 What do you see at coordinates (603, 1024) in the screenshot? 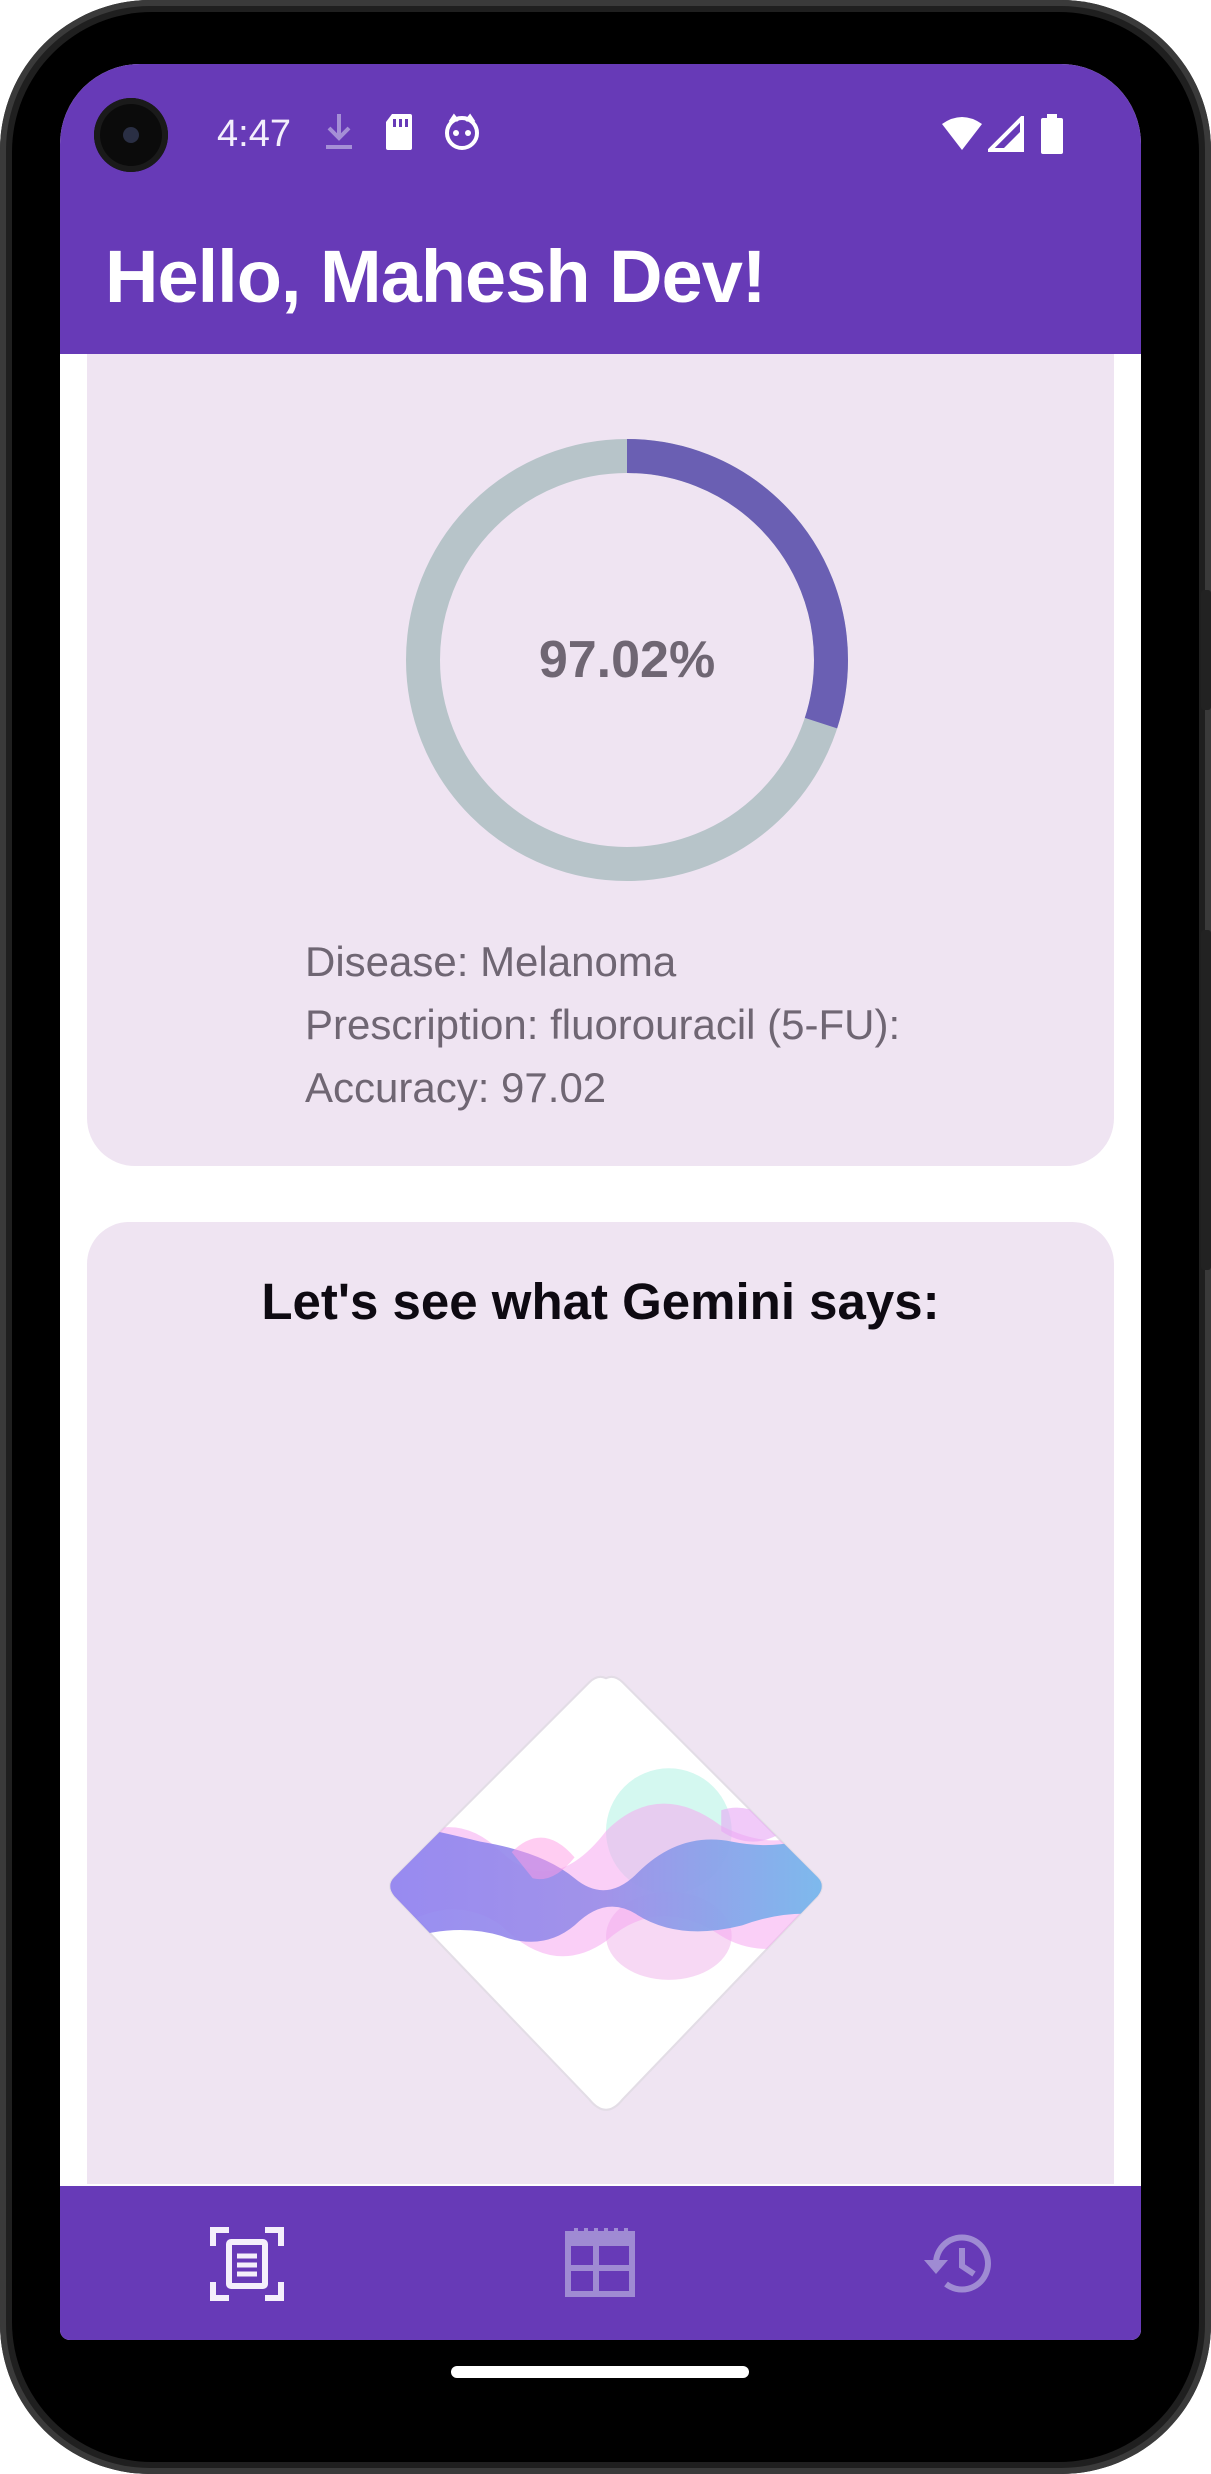
I see `prescription-line: Prescription: fluorouracil (5-FU):` at bounding box center [603, 1024].